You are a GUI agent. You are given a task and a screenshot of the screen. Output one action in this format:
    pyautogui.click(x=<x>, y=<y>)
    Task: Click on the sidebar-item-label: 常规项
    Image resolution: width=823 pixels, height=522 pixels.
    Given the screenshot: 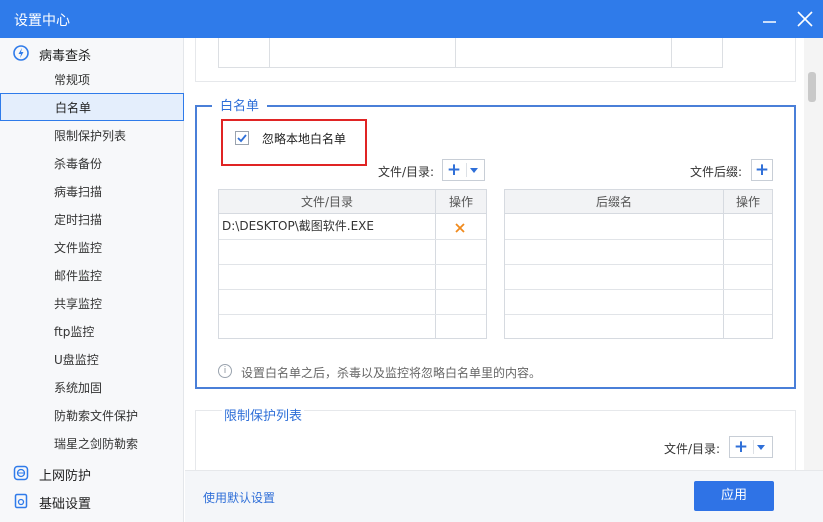 What is the action you would take?
    pyautogui.click(x=72, y=80)
    